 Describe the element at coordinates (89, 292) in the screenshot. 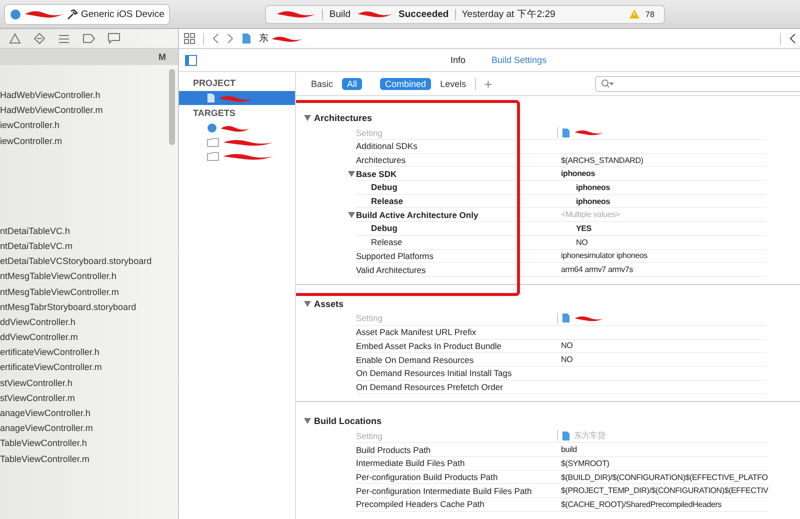

I see `file-item: ntMesgTableViewController.m` at that location.